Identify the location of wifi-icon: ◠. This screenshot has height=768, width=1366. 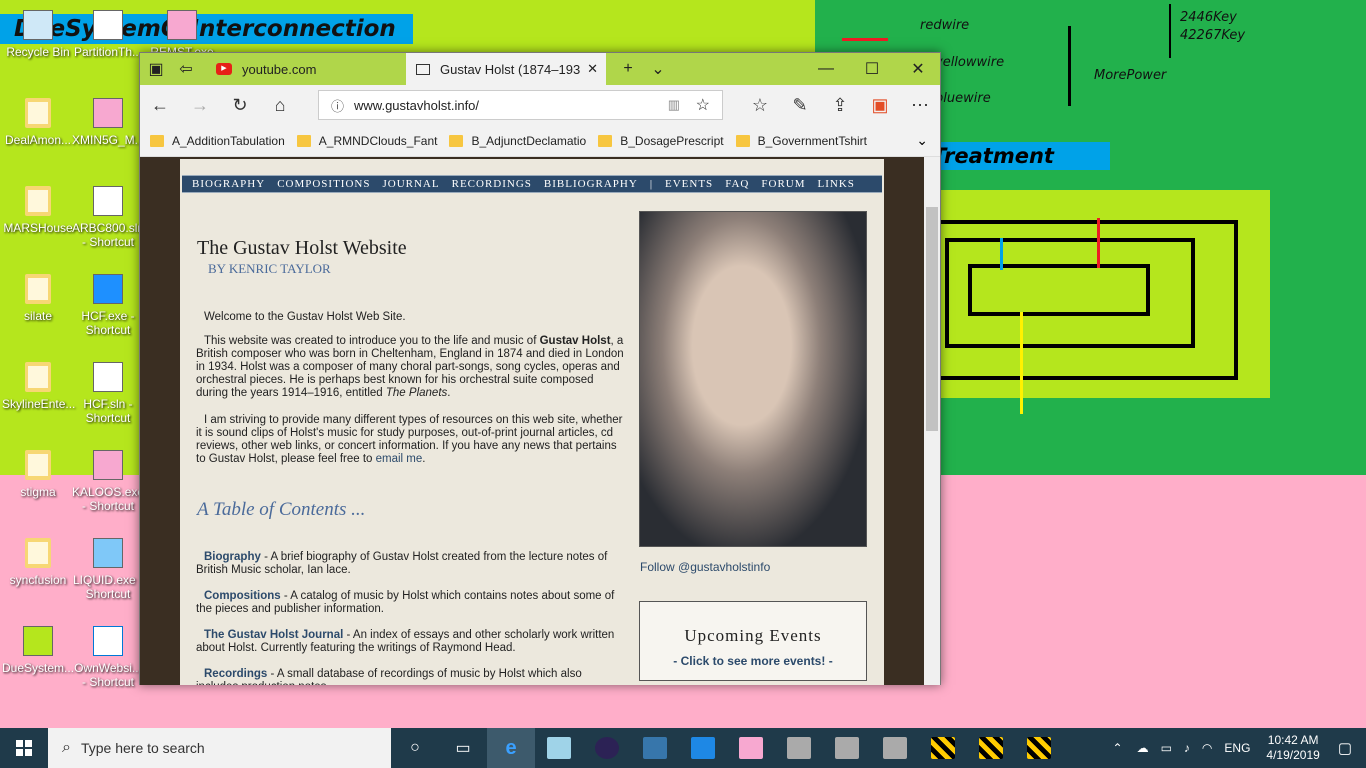
(1207, 748).